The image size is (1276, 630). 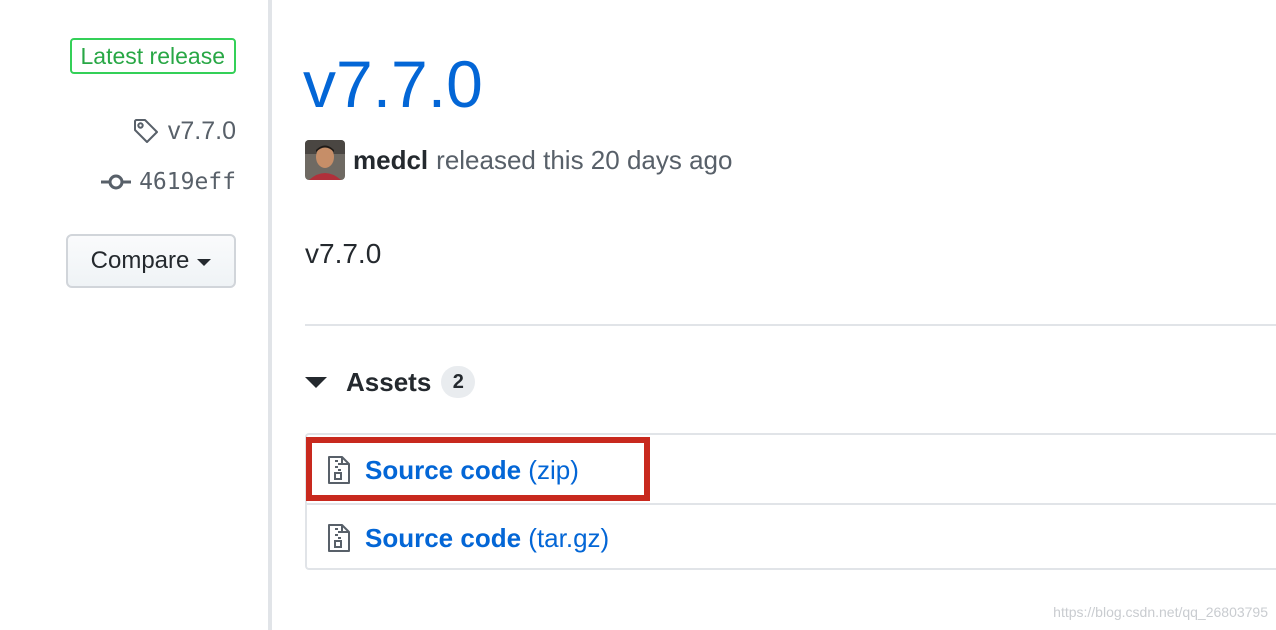 I want to click on author-name: medcl, so click(x=390, y=160).